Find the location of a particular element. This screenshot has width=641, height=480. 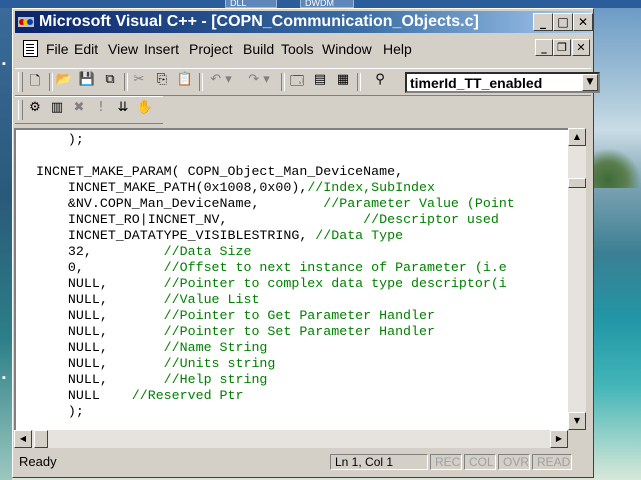

code-line: NULL, //Value List is located at coordinates (275, 300).